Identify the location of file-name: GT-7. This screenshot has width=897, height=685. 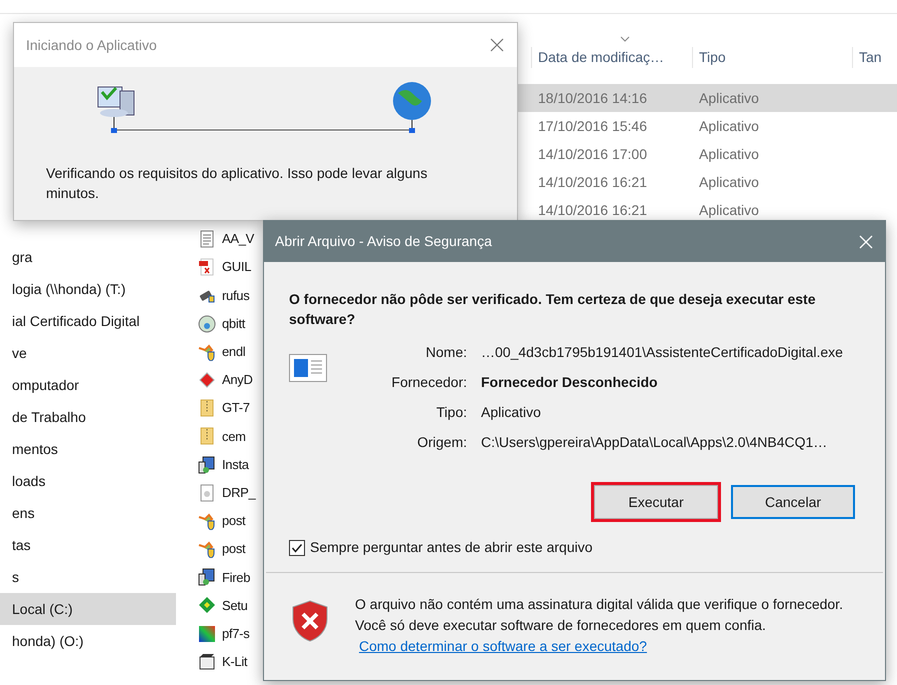
(236, 408).